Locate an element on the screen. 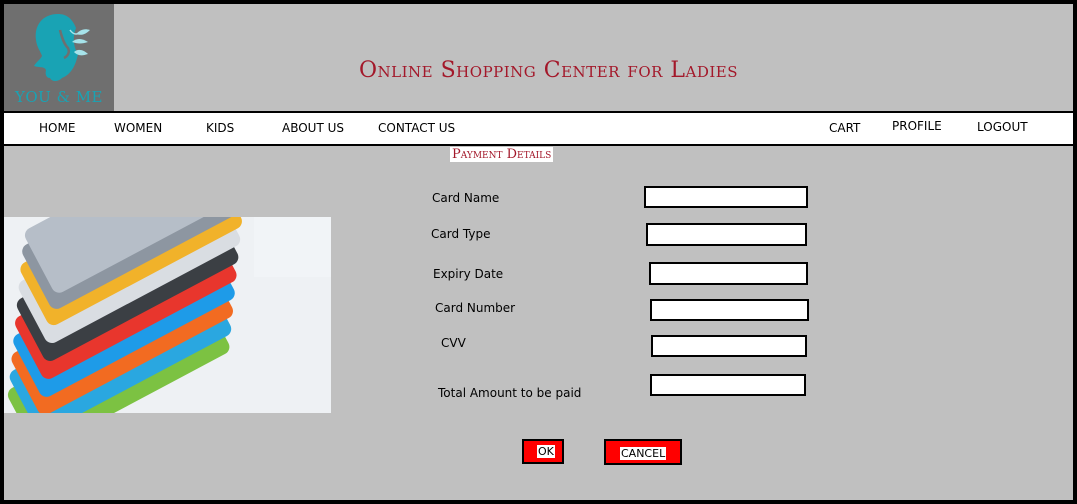 Image resolution: width=1077 pixels, height=504 pixels. nav-logout: LOGOUT is located at coordinates (1002, 127).